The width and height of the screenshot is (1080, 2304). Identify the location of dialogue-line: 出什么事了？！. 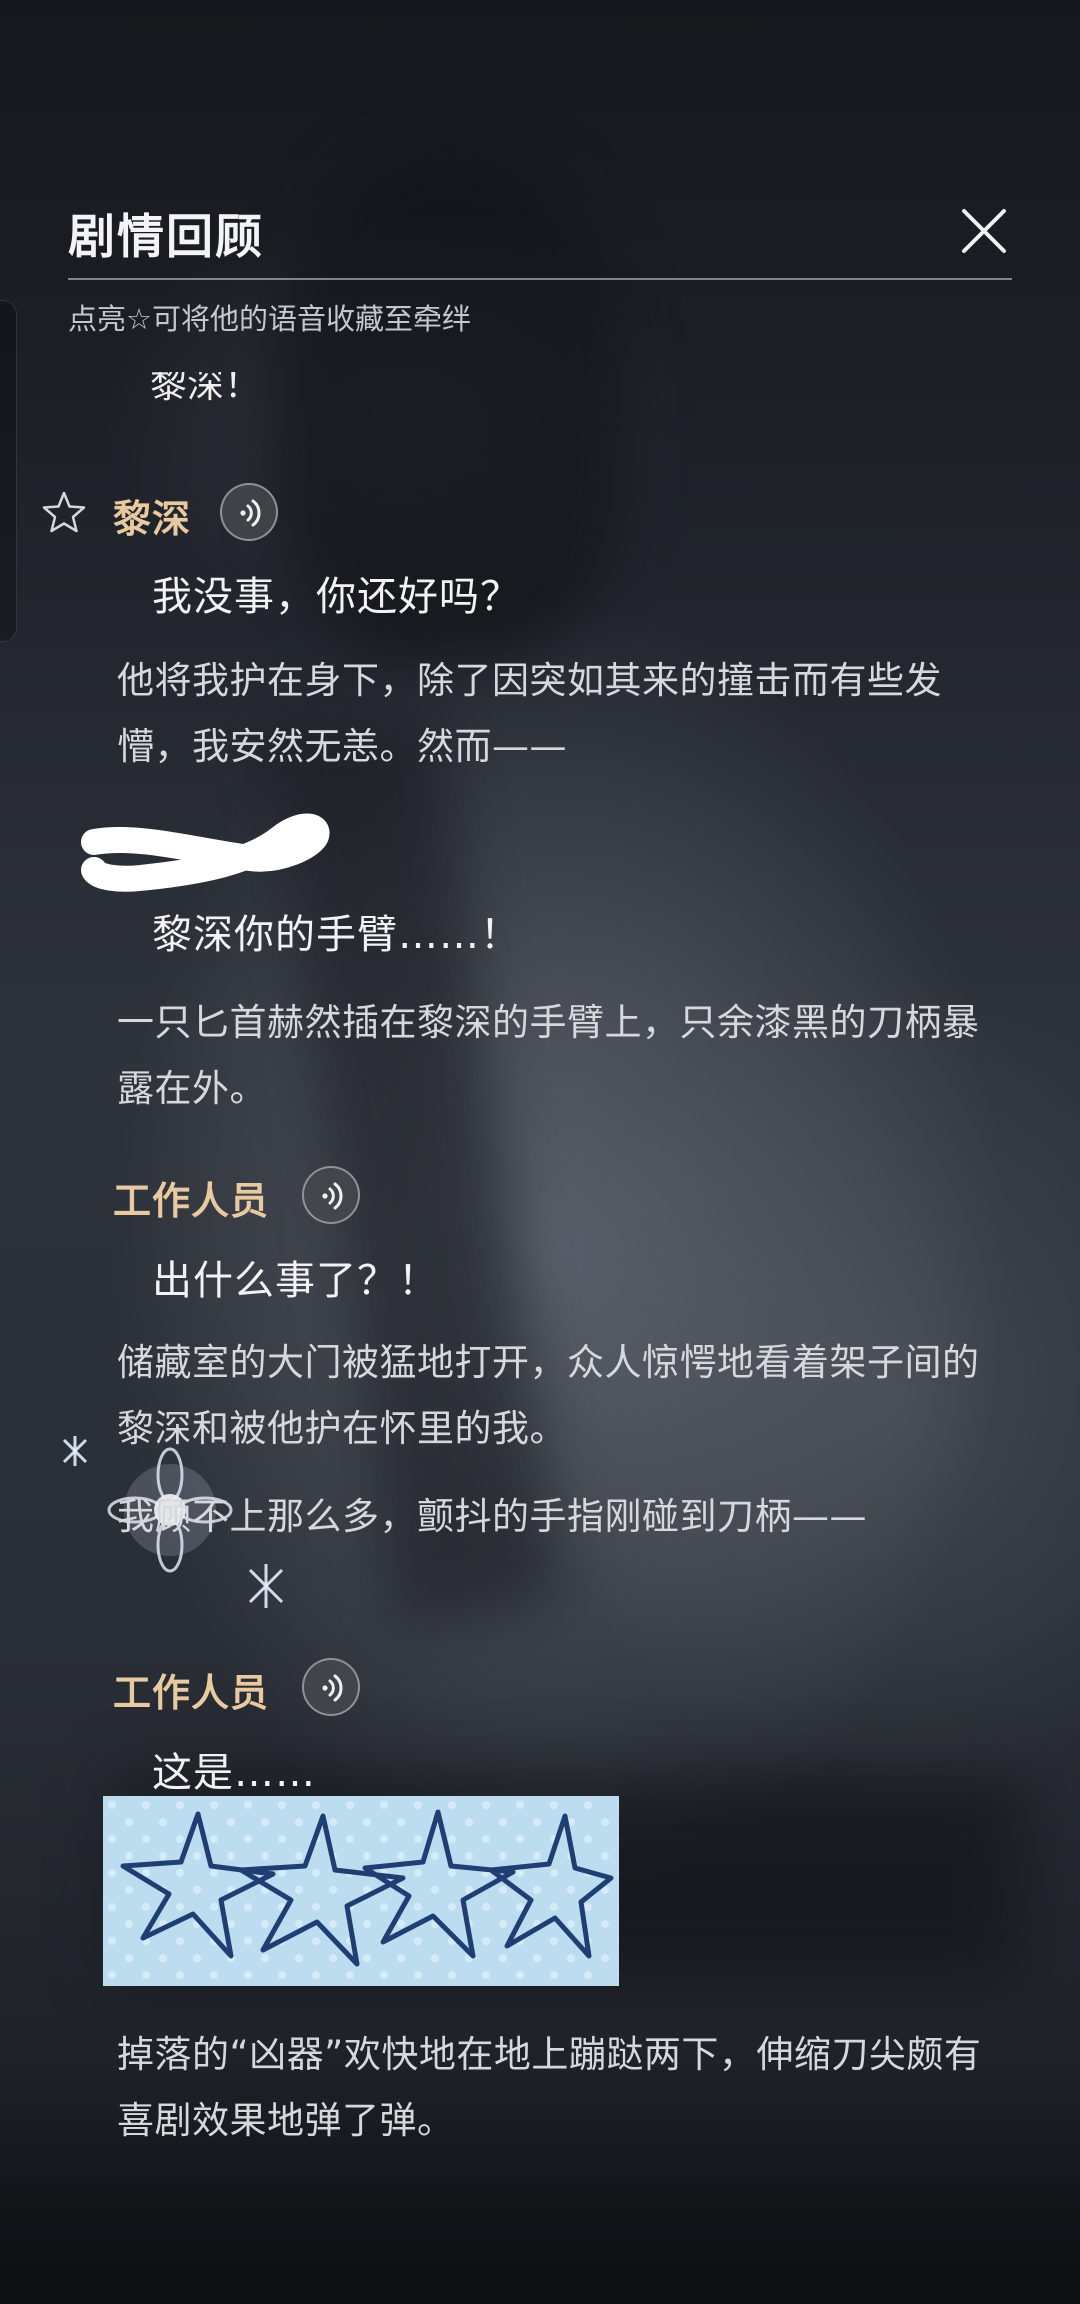
(295, 1281).